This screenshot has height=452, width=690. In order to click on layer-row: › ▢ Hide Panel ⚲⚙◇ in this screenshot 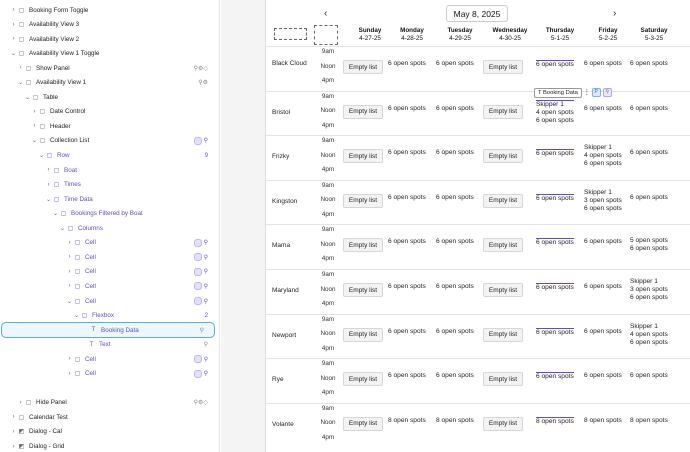, I will do `click(109, 403)`.